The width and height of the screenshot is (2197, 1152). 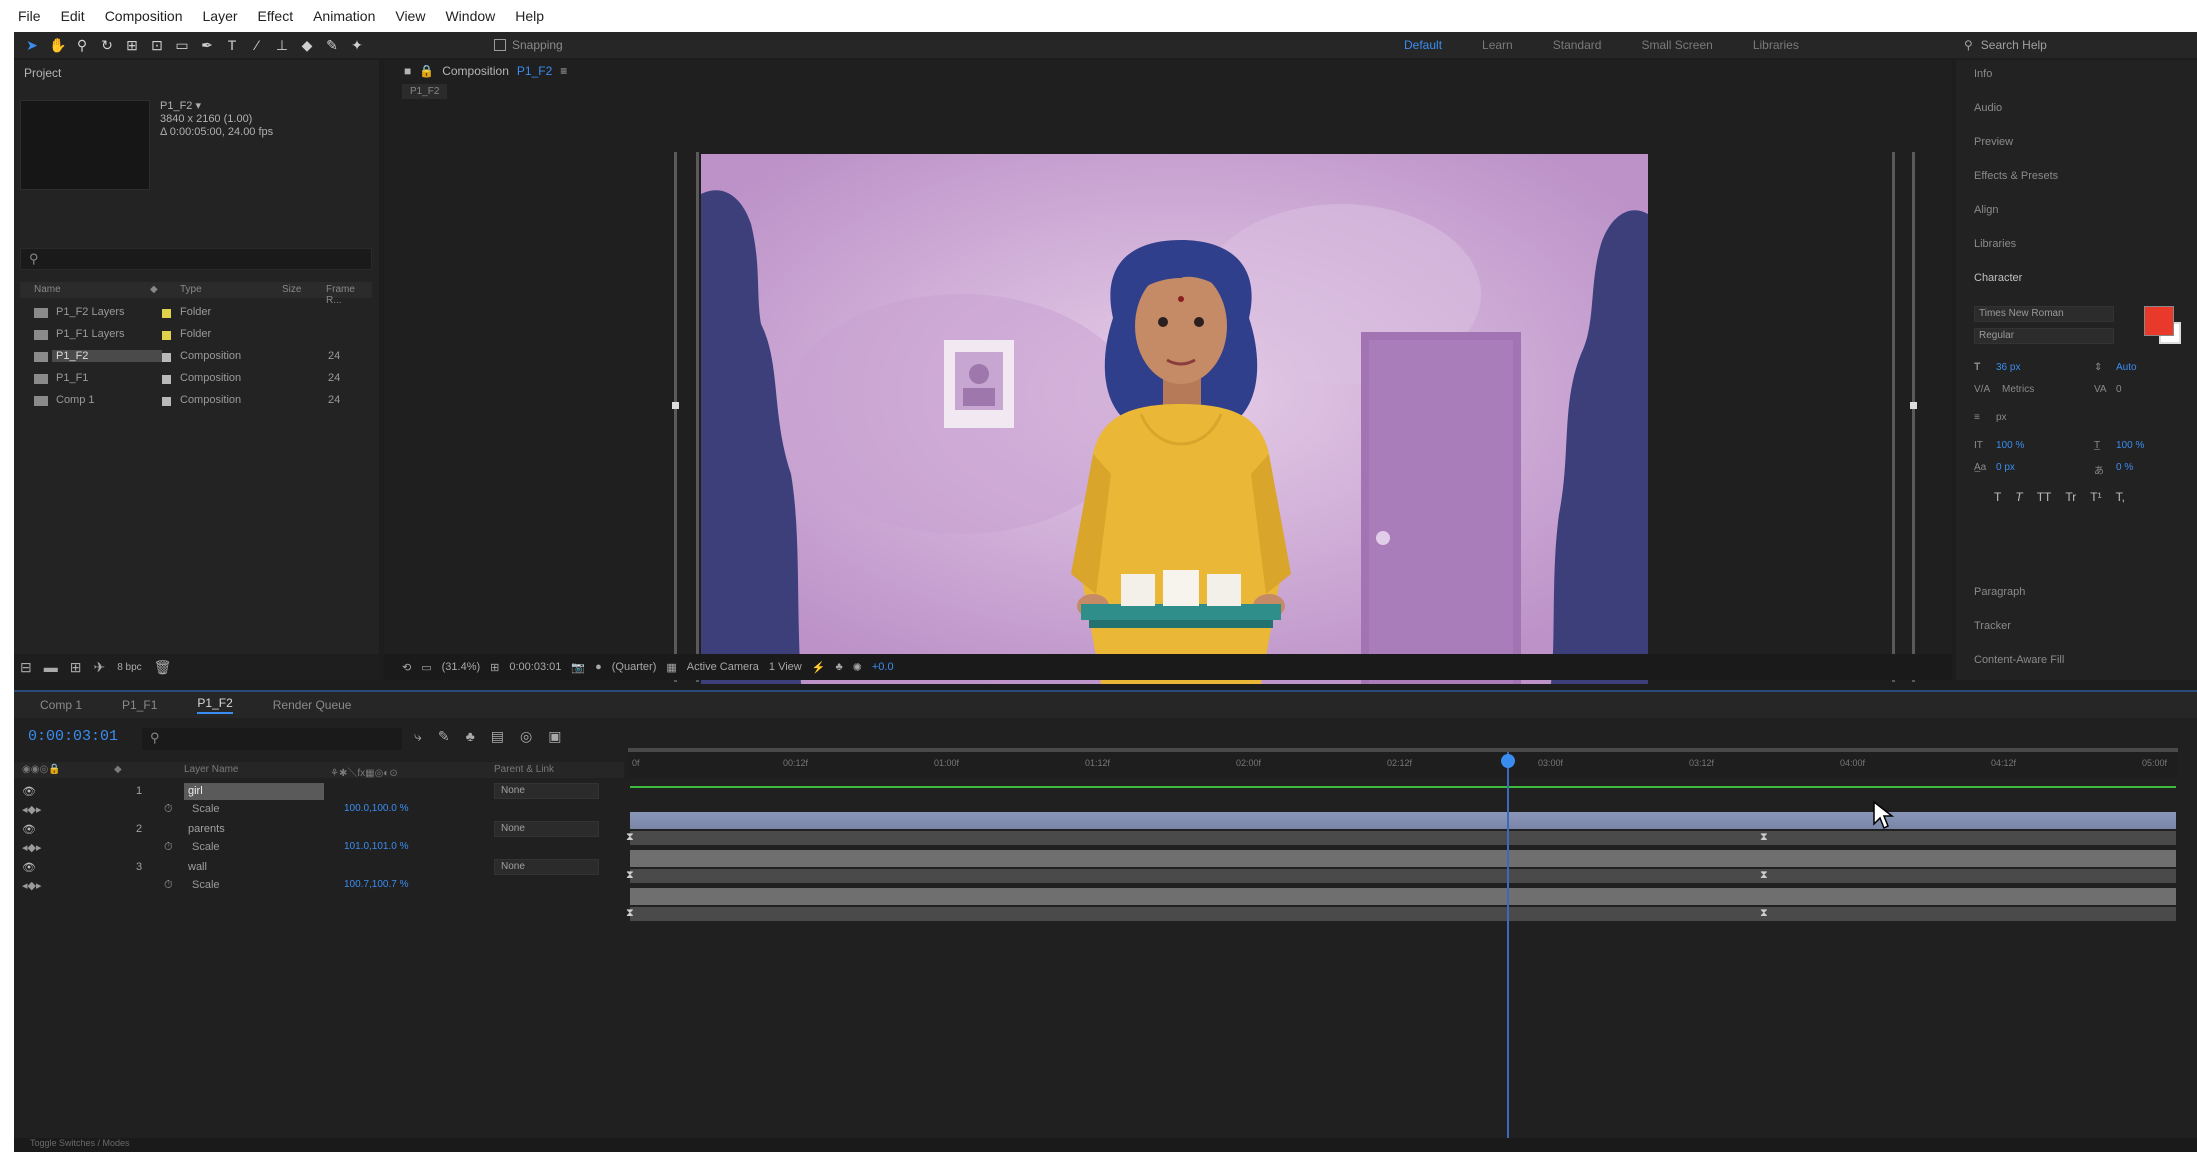 What do you see at coordinates (196, 402) in the screenshot?
I see `project-item: Comp 1 Composition 24` at bounding box center [196, 402].